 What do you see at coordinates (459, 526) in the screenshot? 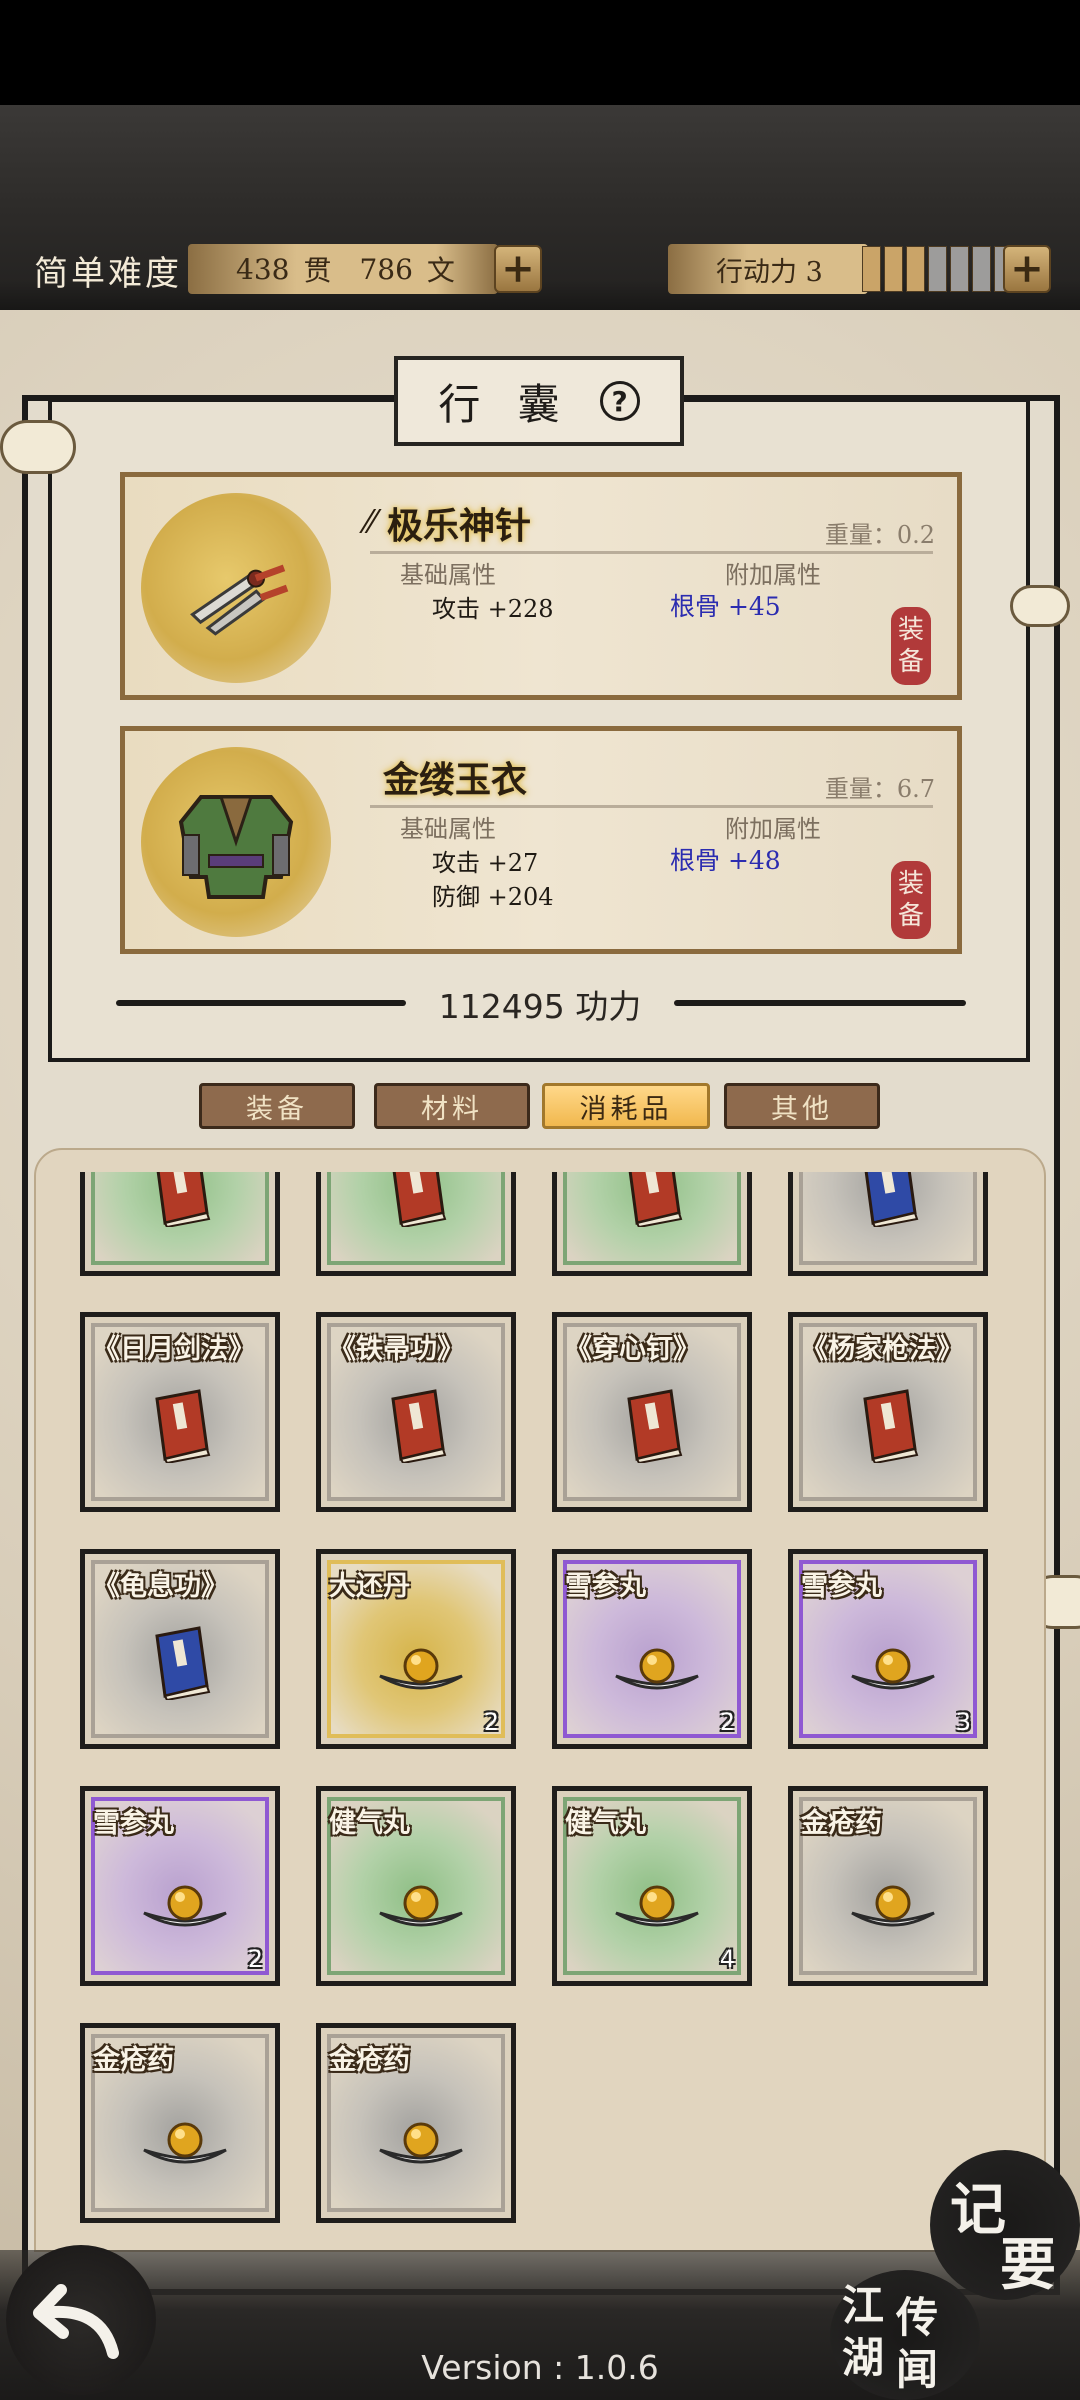
I see `equipped-item-name: 极乐神针` at bounding box center [459, 526].